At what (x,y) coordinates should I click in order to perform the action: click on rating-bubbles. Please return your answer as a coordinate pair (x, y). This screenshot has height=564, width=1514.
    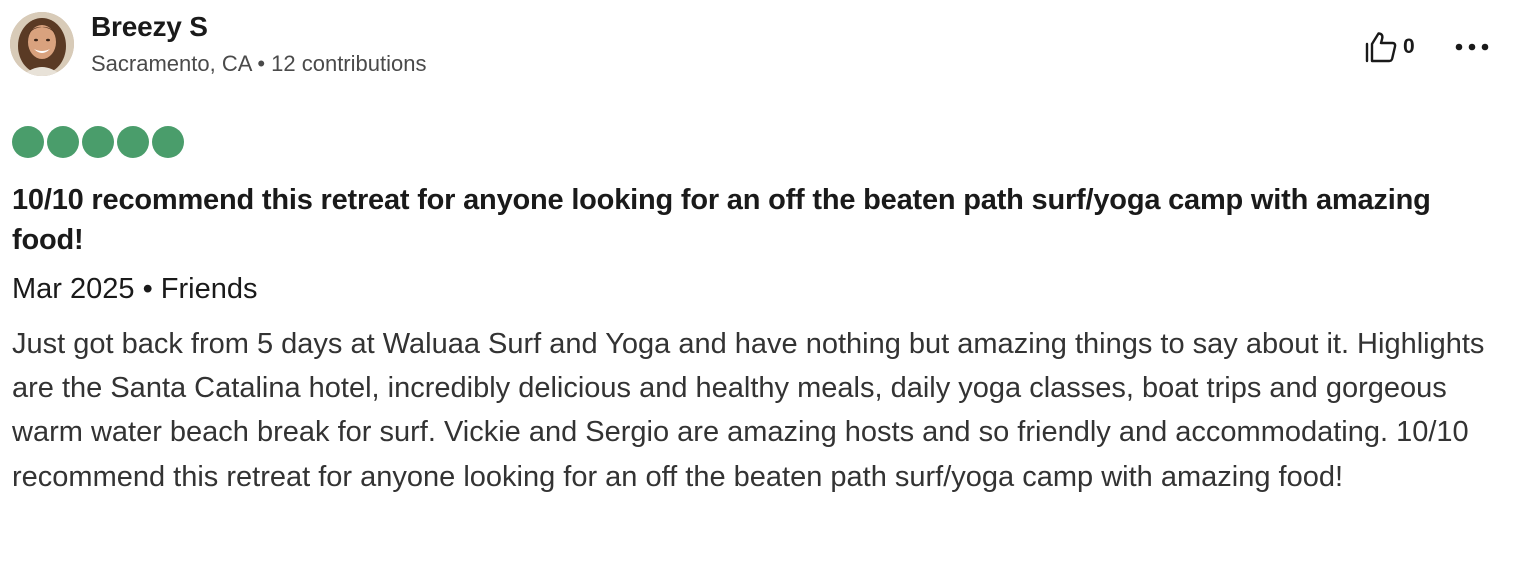
    Looking at the image, I should click on (99, 142).